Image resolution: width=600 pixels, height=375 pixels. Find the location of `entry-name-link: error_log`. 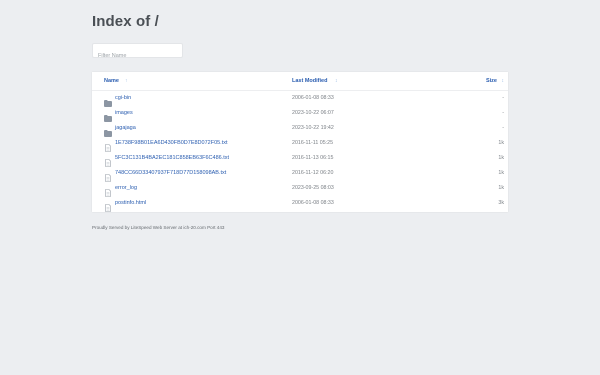

entry-name-link: error_log is located at coordinates (126, 188).